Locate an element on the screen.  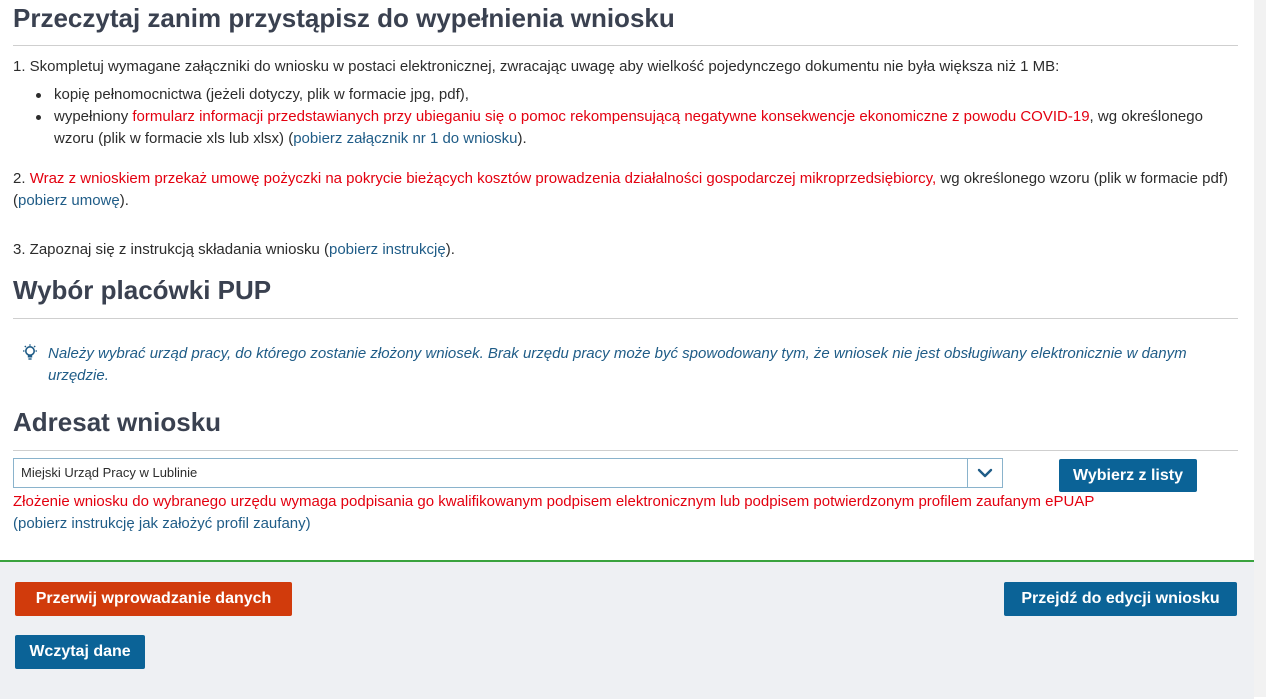
cancel-entry-button: Przerwij wprowadzanie danych is located at coordinates (153, 599).